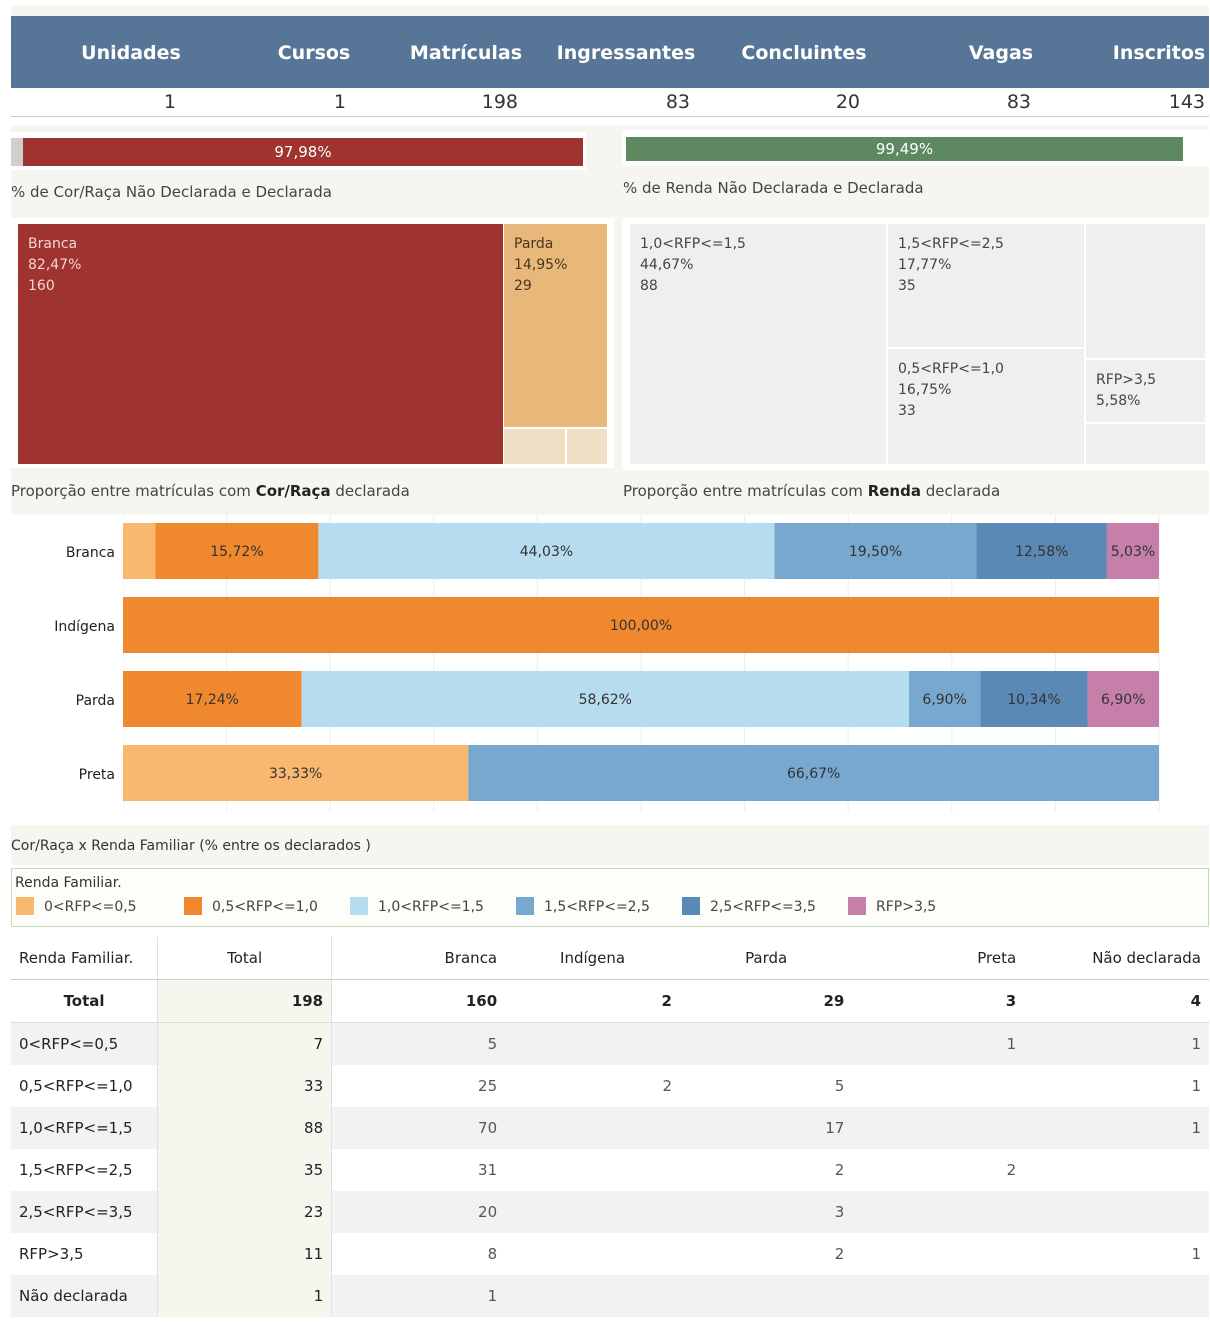 The height and width of the screenshot is (1324, 1210). I want to click on income-treemap-cell-1: 1,0<RFP<=1,5 44,67% 88, so click(758, 344).